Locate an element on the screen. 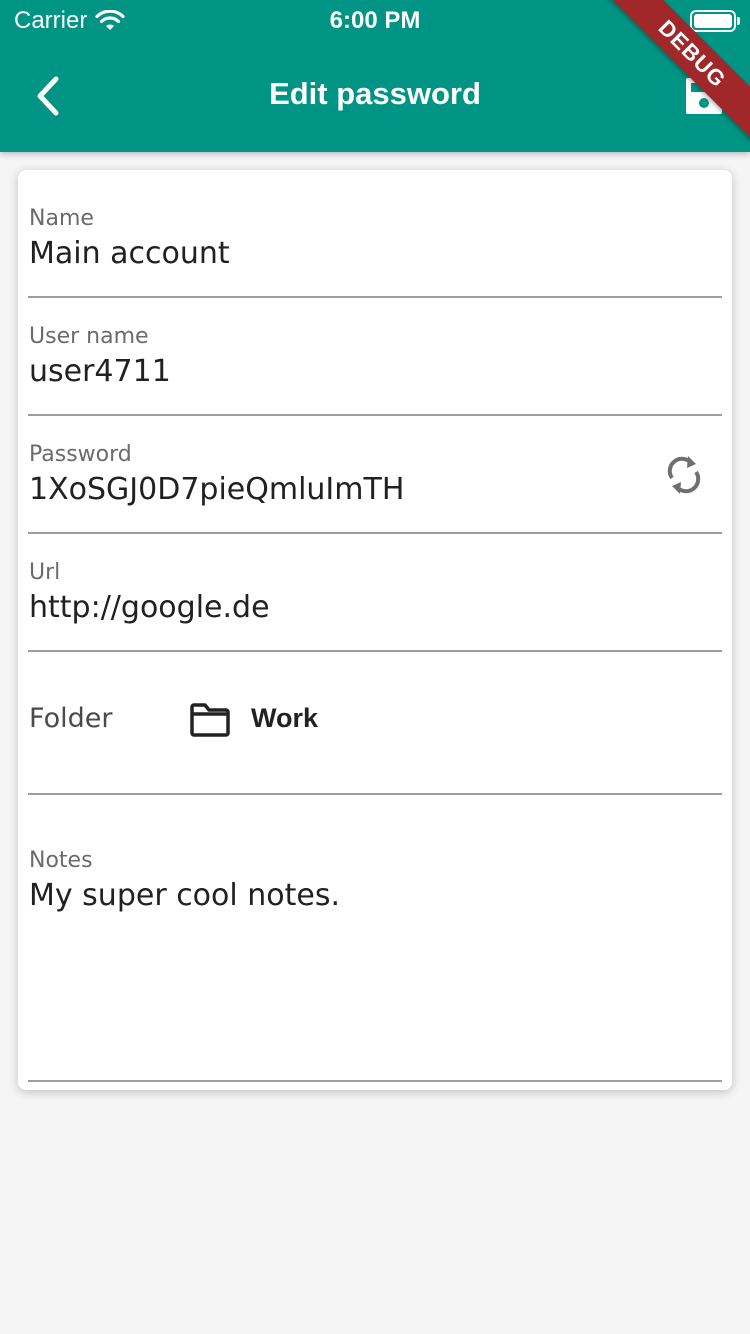 This screenshot has height=1334, width=750. notes-label: Notes is located at coordinates (61, 860).